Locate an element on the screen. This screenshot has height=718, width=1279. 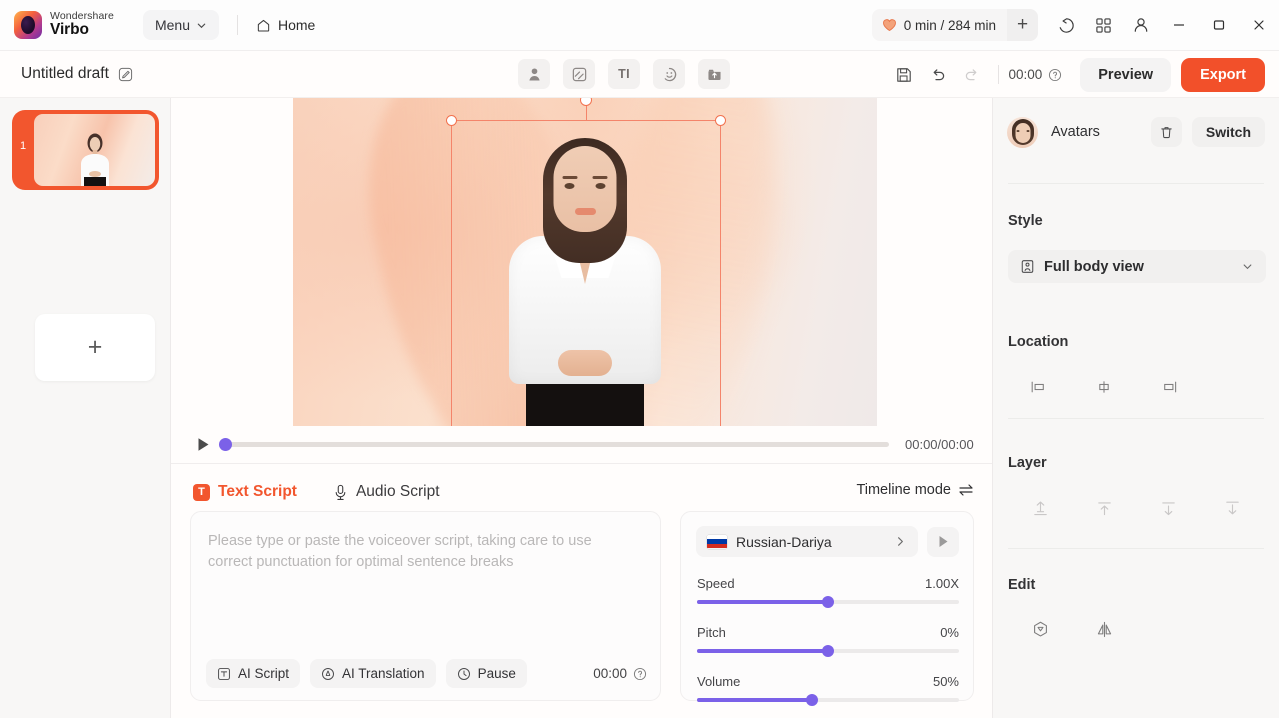
panel-title: Avatars is located at coordinates (1075, 132).